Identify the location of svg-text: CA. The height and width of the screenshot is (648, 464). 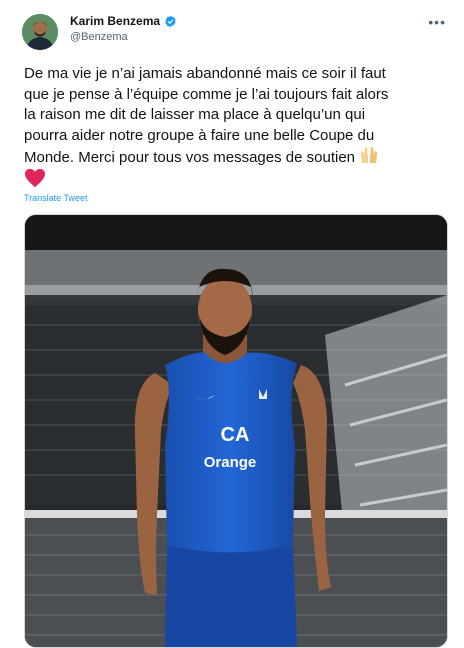
(235, 435).